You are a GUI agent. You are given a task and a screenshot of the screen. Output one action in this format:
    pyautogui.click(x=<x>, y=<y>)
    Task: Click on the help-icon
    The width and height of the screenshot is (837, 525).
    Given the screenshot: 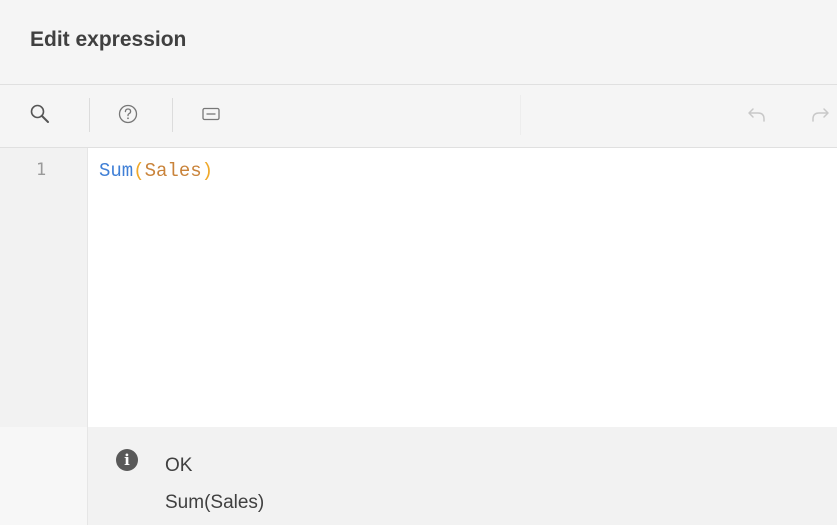 What is the action you would take?
    pyautogui.click(x=128, y=114)
    